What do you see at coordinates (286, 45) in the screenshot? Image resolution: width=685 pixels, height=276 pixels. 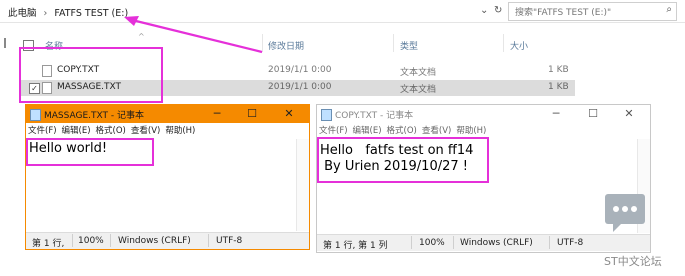 I see `column-header-modified: 修改日期` at bounding box center [286, 45].